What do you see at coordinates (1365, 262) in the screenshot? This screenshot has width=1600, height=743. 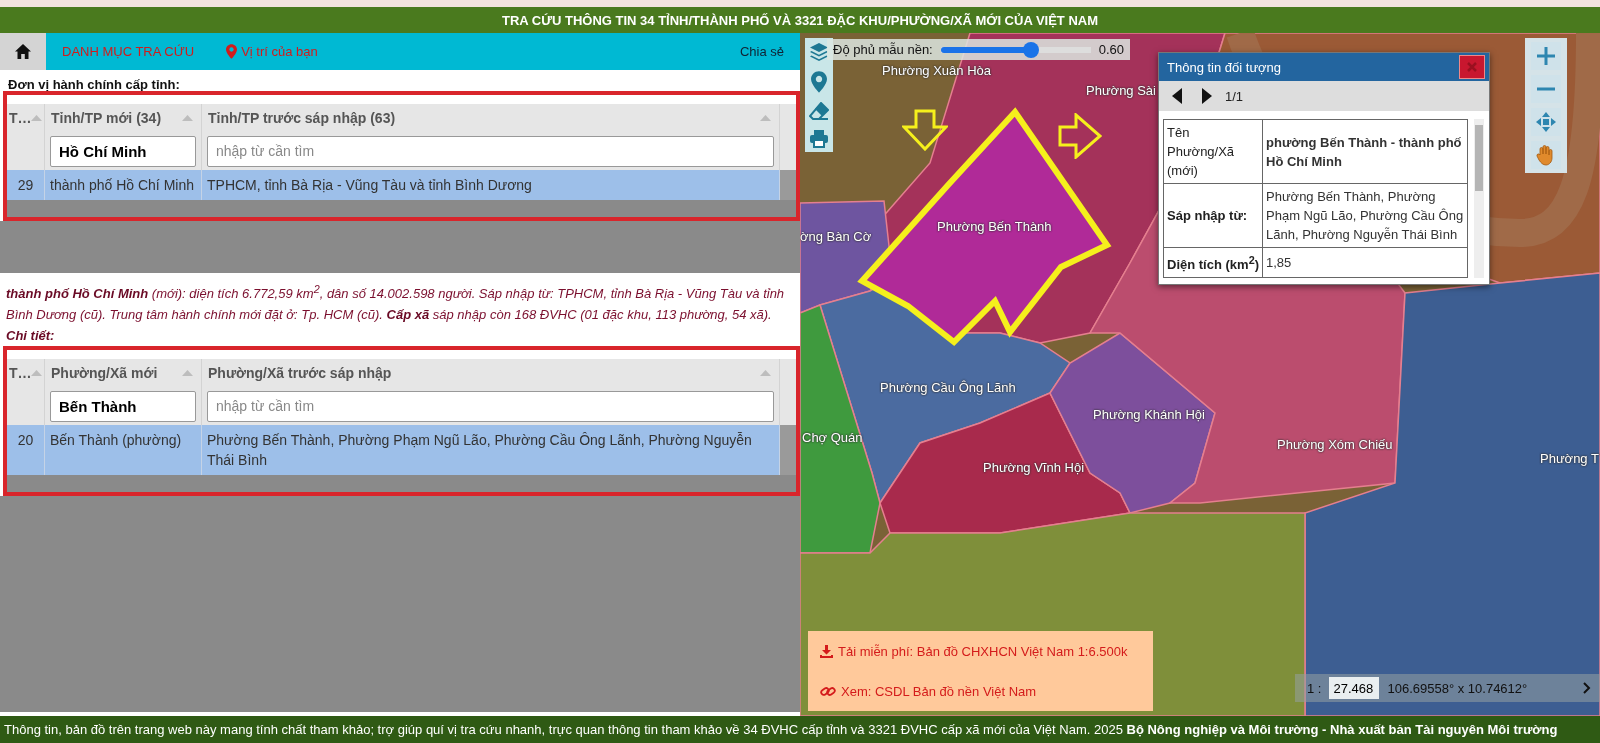 I see `table-cell: 1,85` at bounding box center [1365, 262].